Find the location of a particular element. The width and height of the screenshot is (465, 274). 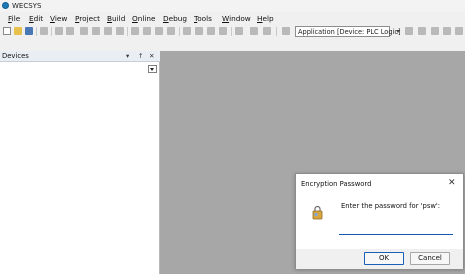

panel-menu-icon: ▾ is located at coordinates (127, 56).